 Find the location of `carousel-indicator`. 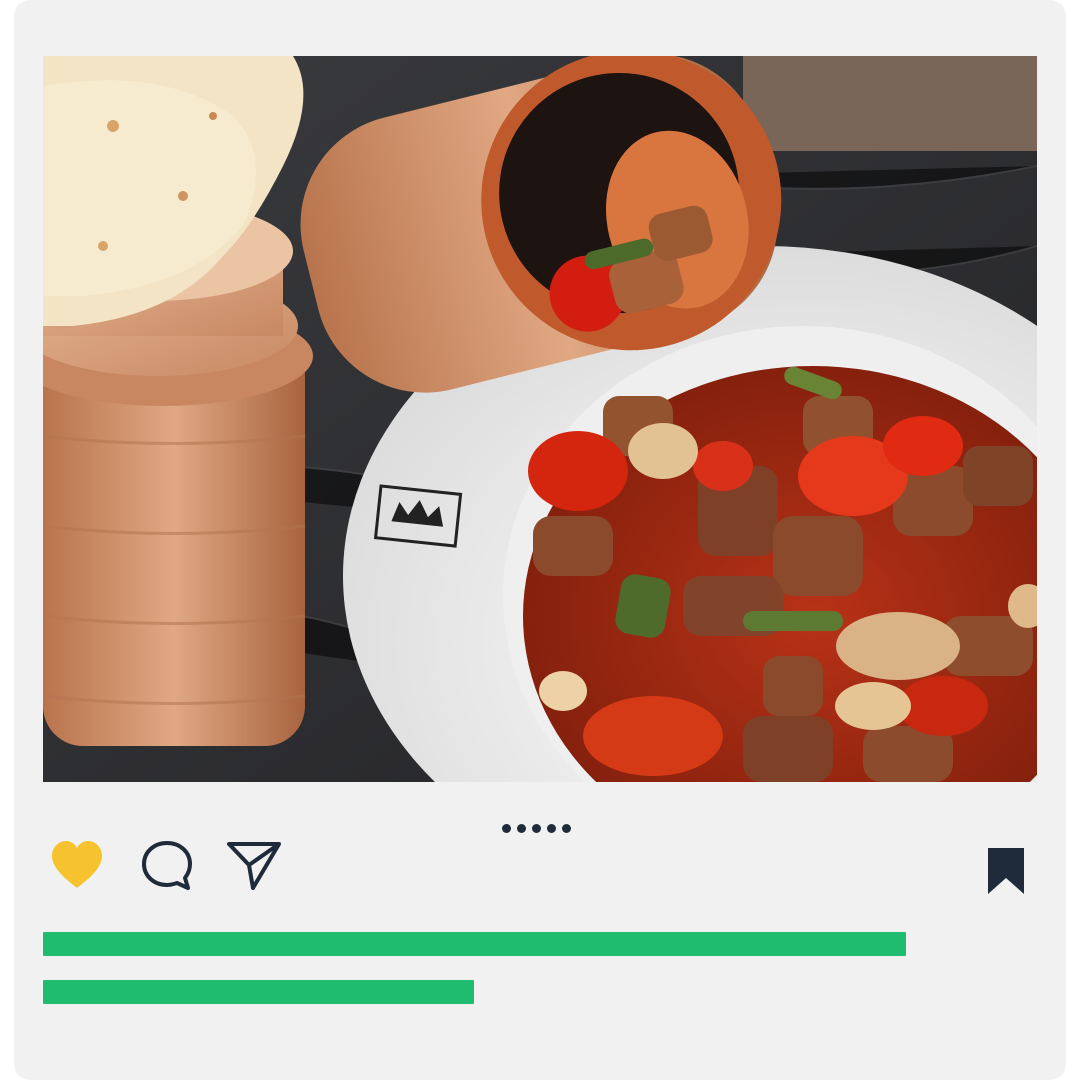

carousel-indicator is located at coordinates (536, 828).